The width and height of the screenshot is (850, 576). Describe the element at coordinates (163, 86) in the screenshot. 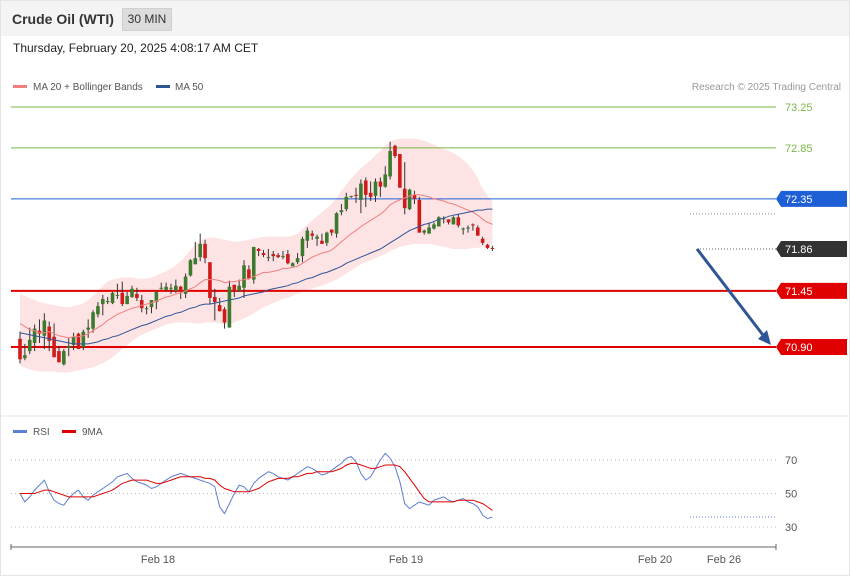

I see `legend-swatch-ma50` at that location.